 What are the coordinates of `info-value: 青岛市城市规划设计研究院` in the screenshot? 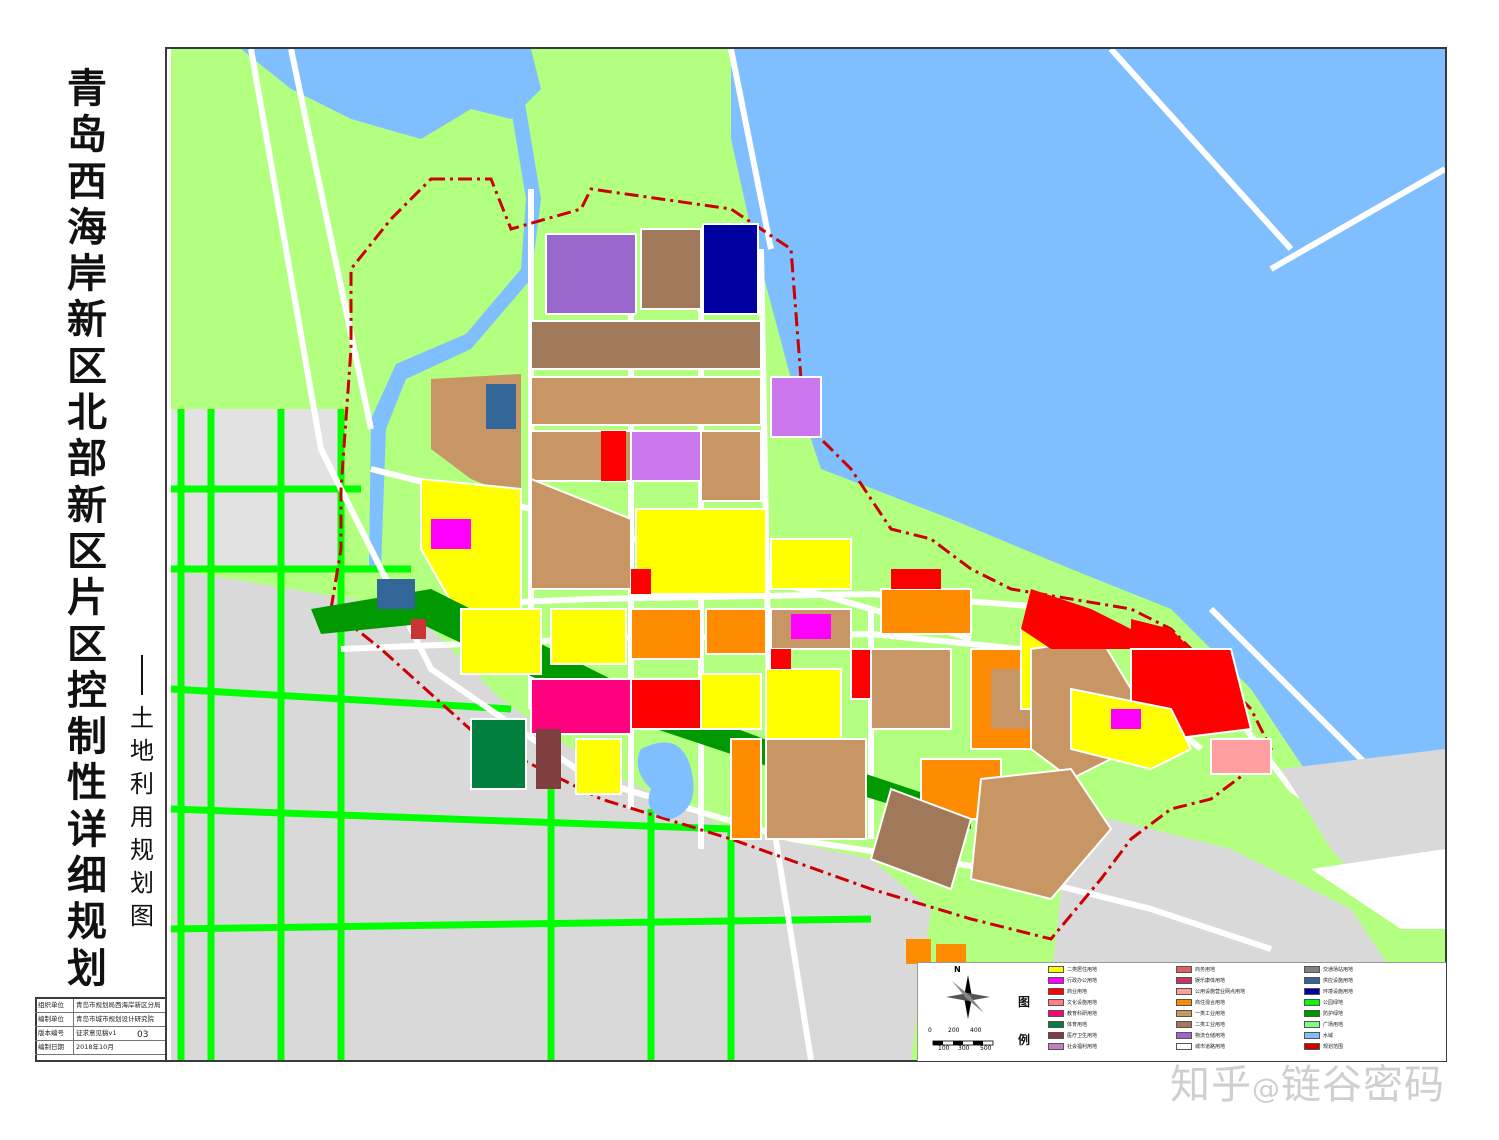 It's located at (119, 1019).